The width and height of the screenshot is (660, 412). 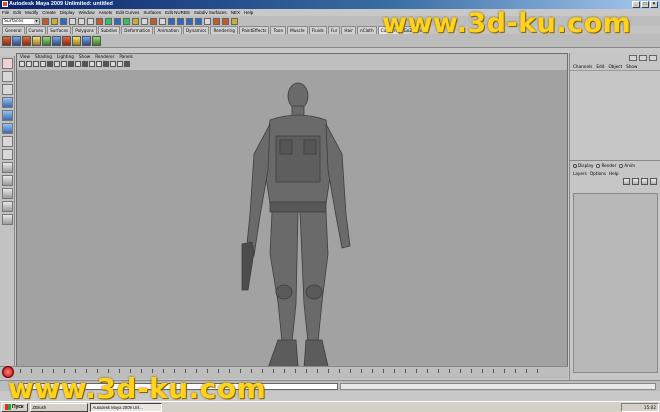 What do you see at coordinates (216, 21) in the screenshot?
I see `render-icon` at bounding box center [216, 21].